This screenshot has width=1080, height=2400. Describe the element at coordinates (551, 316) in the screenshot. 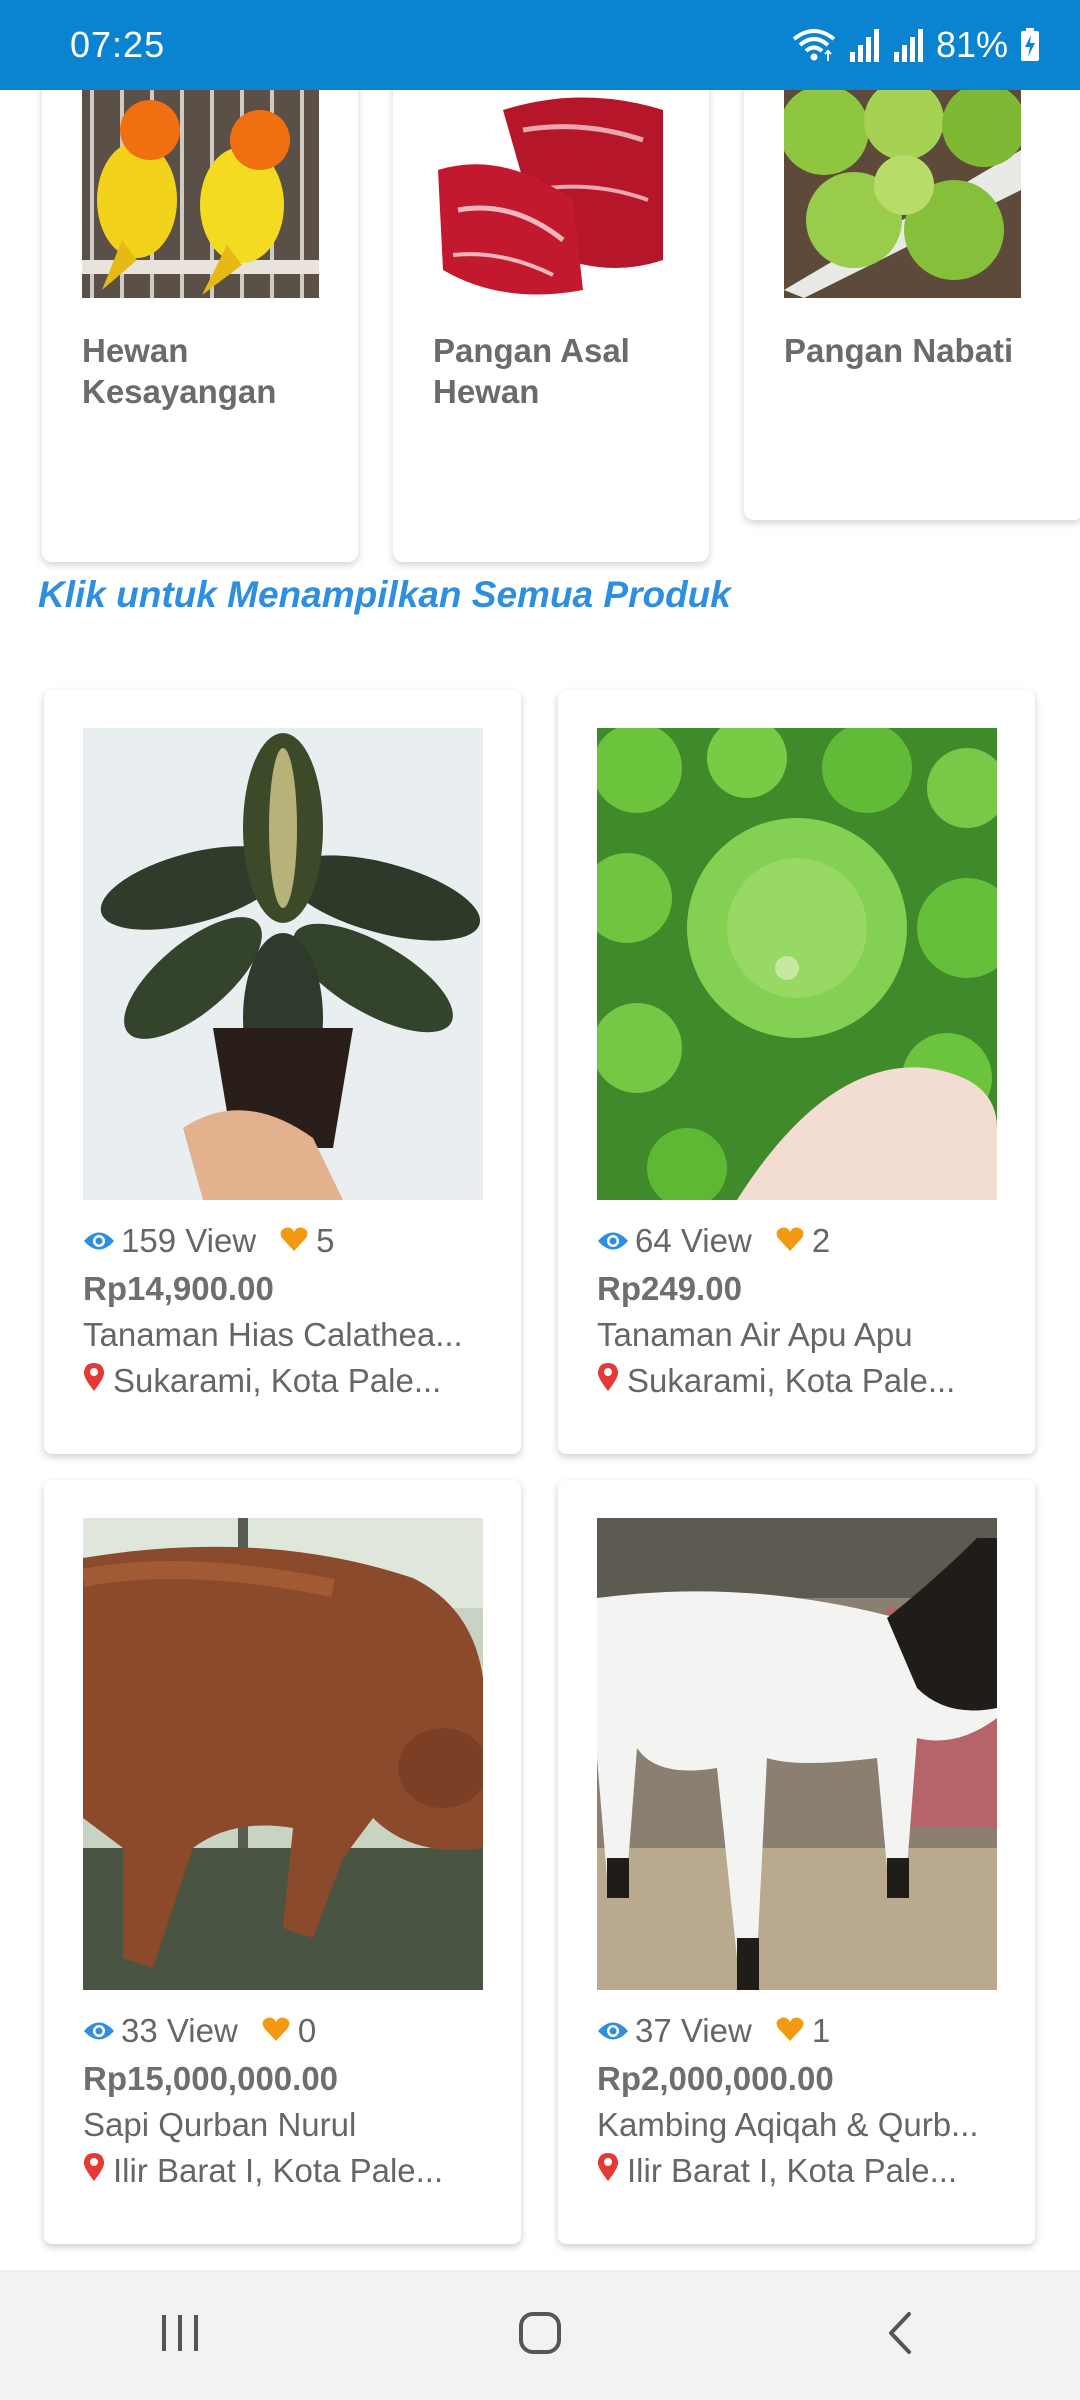

I see `category-card: Pangan Asal Hewan` at that location.